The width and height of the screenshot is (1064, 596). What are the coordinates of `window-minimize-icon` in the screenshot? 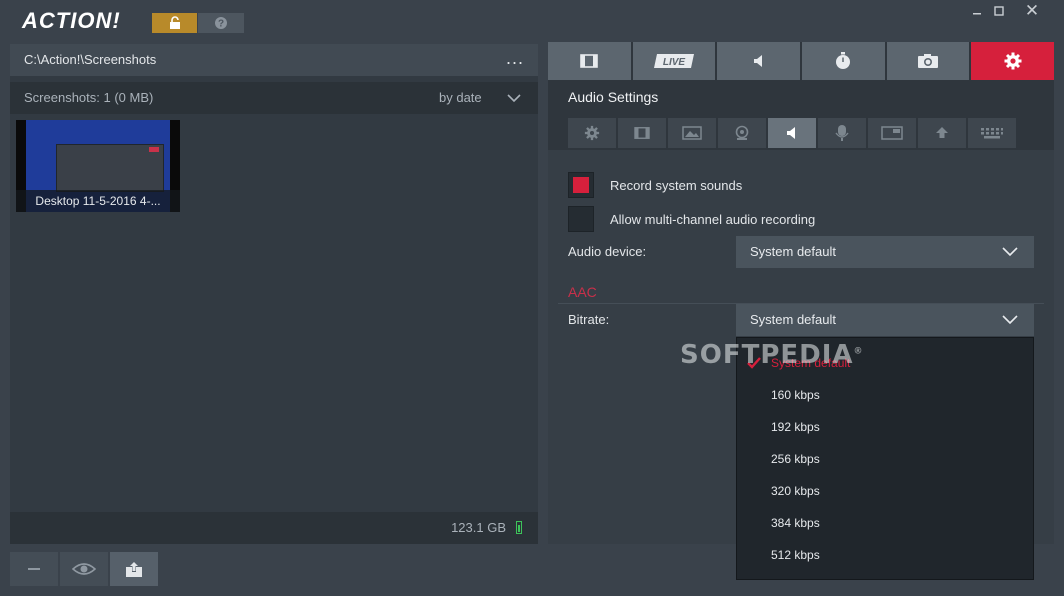 It's located at (977, 11).